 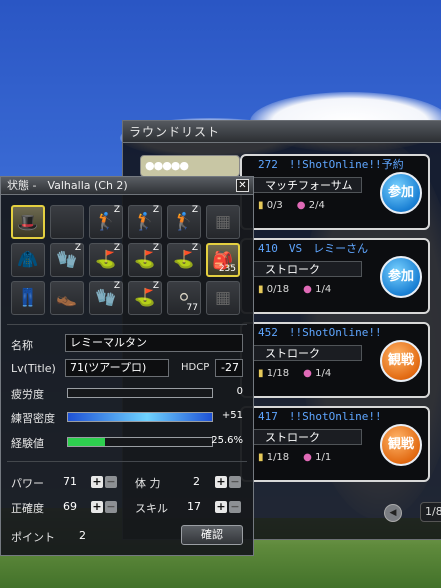 What do you see at coordinates (145, 222) in the screenshot?
I see `wood-icon: 🏌 Z` at bounding box center [145, 222].